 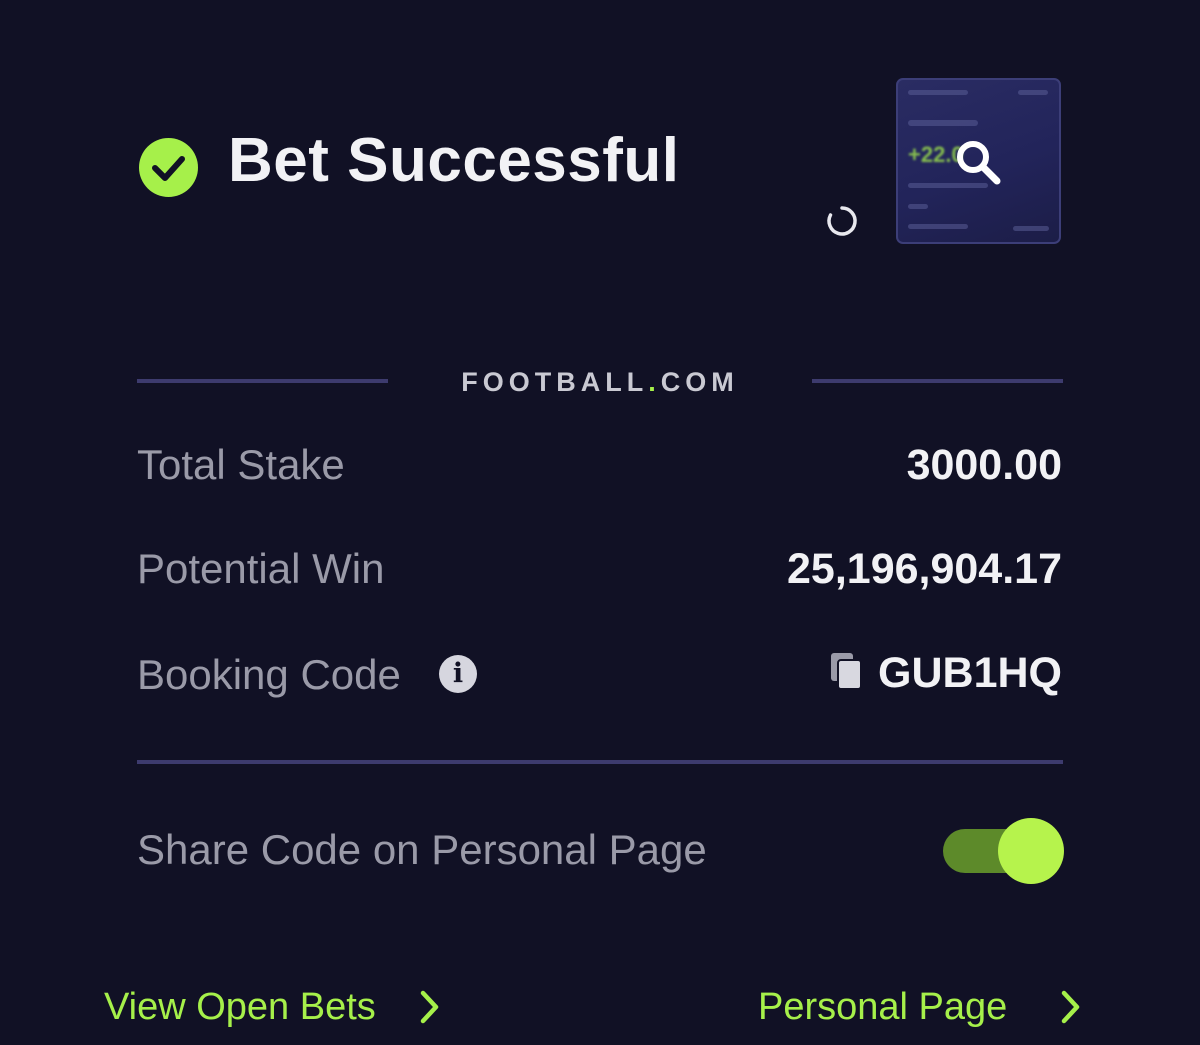 What do you see at coordinates (970, 673) in the screenshot?
I see `booking-code-value: GUB1HQ` at bounding box center [970, 673].